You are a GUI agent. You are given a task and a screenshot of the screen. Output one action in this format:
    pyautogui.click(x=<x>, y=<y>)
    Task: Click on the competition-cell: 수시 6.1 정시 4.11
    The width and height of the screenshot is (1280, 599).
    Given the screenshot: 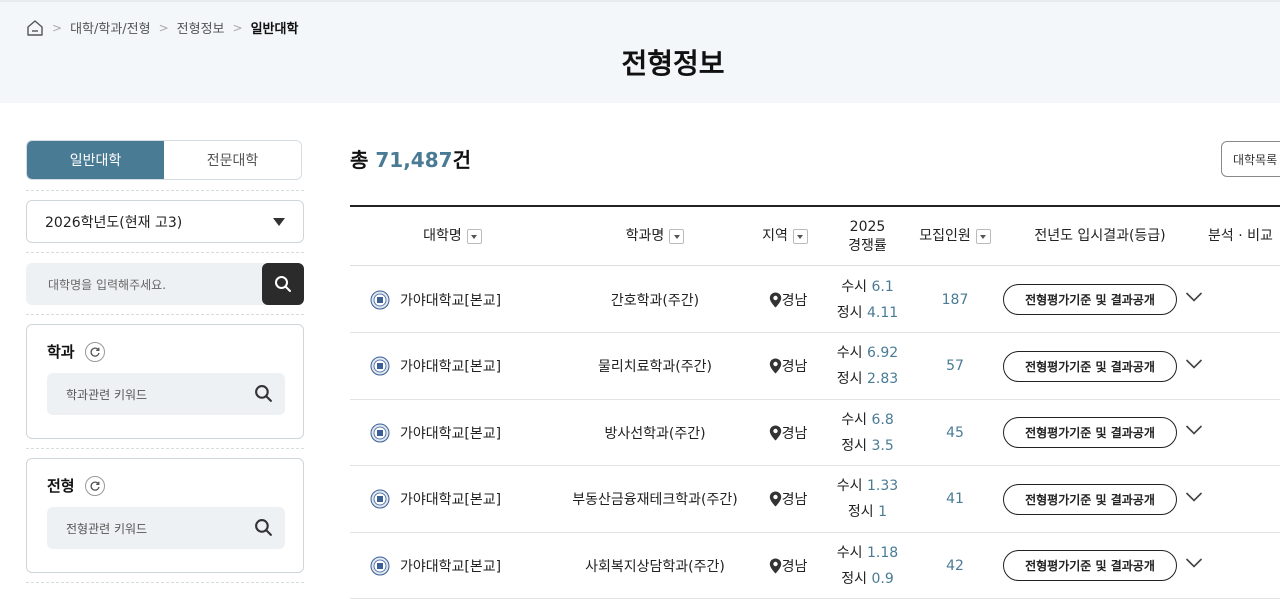 What is the action you would take?
    pyautogui.click(x=867, y=299)
    